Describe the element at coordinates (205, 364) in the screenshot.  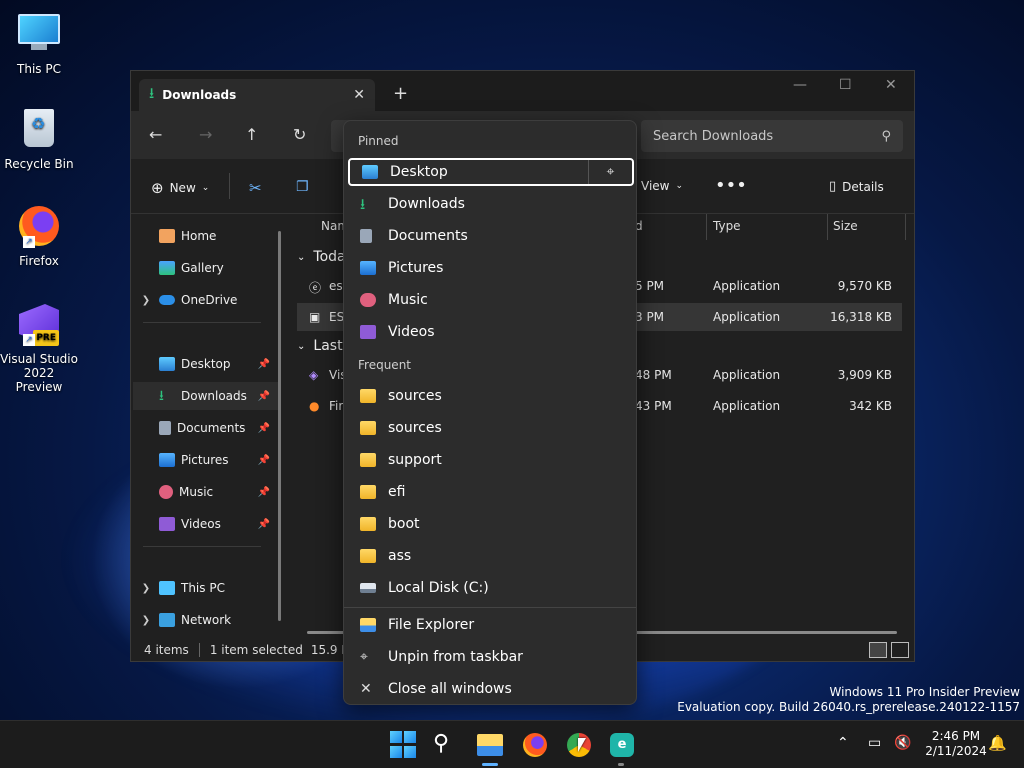
I see `nav-item-desktop: Desktop 📌` at that location.